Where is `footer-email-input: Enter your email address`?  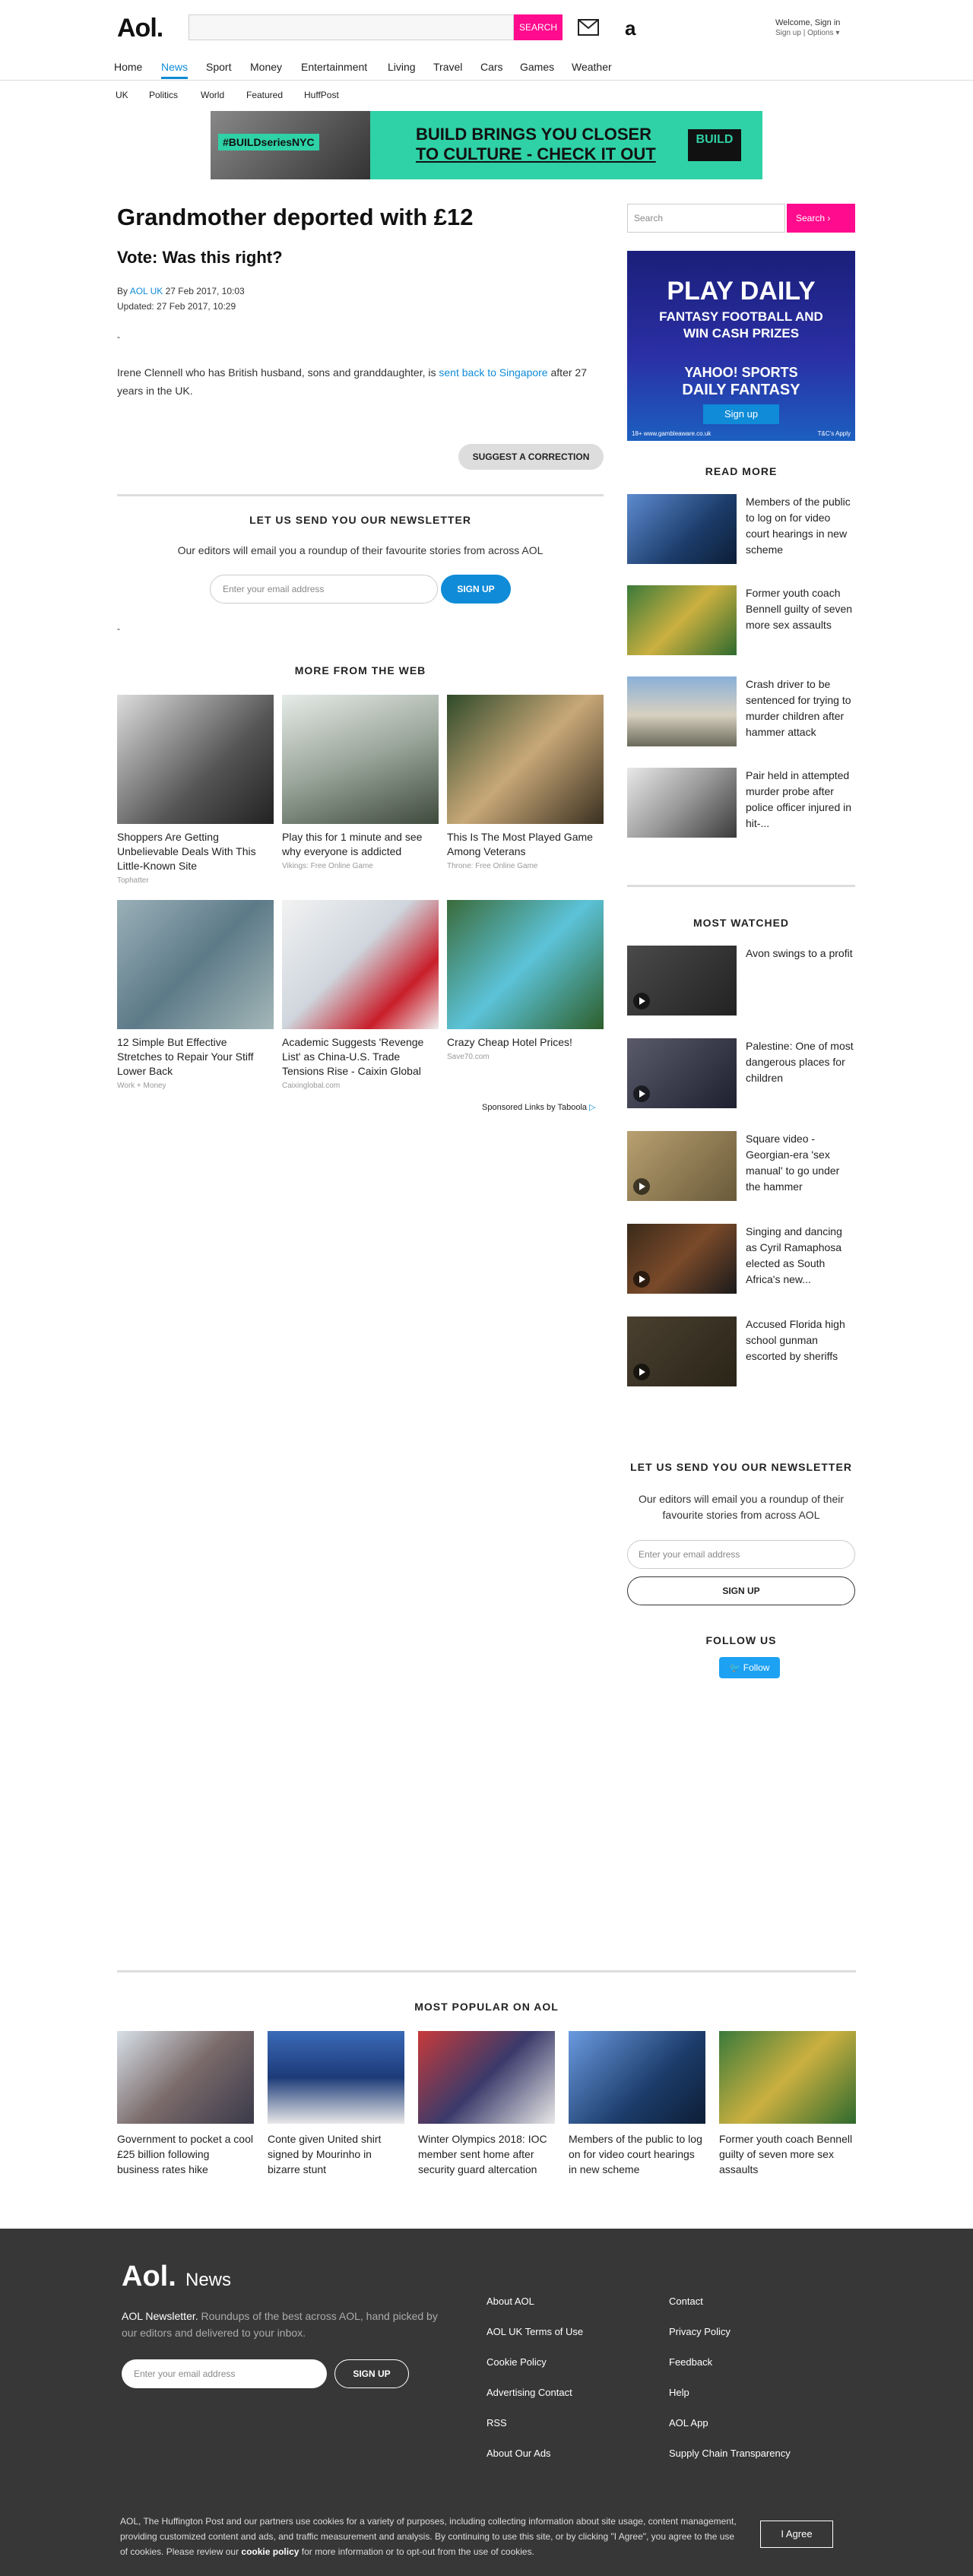 footer-email-input: Enter your email address is located at coordinates (224, 2373).